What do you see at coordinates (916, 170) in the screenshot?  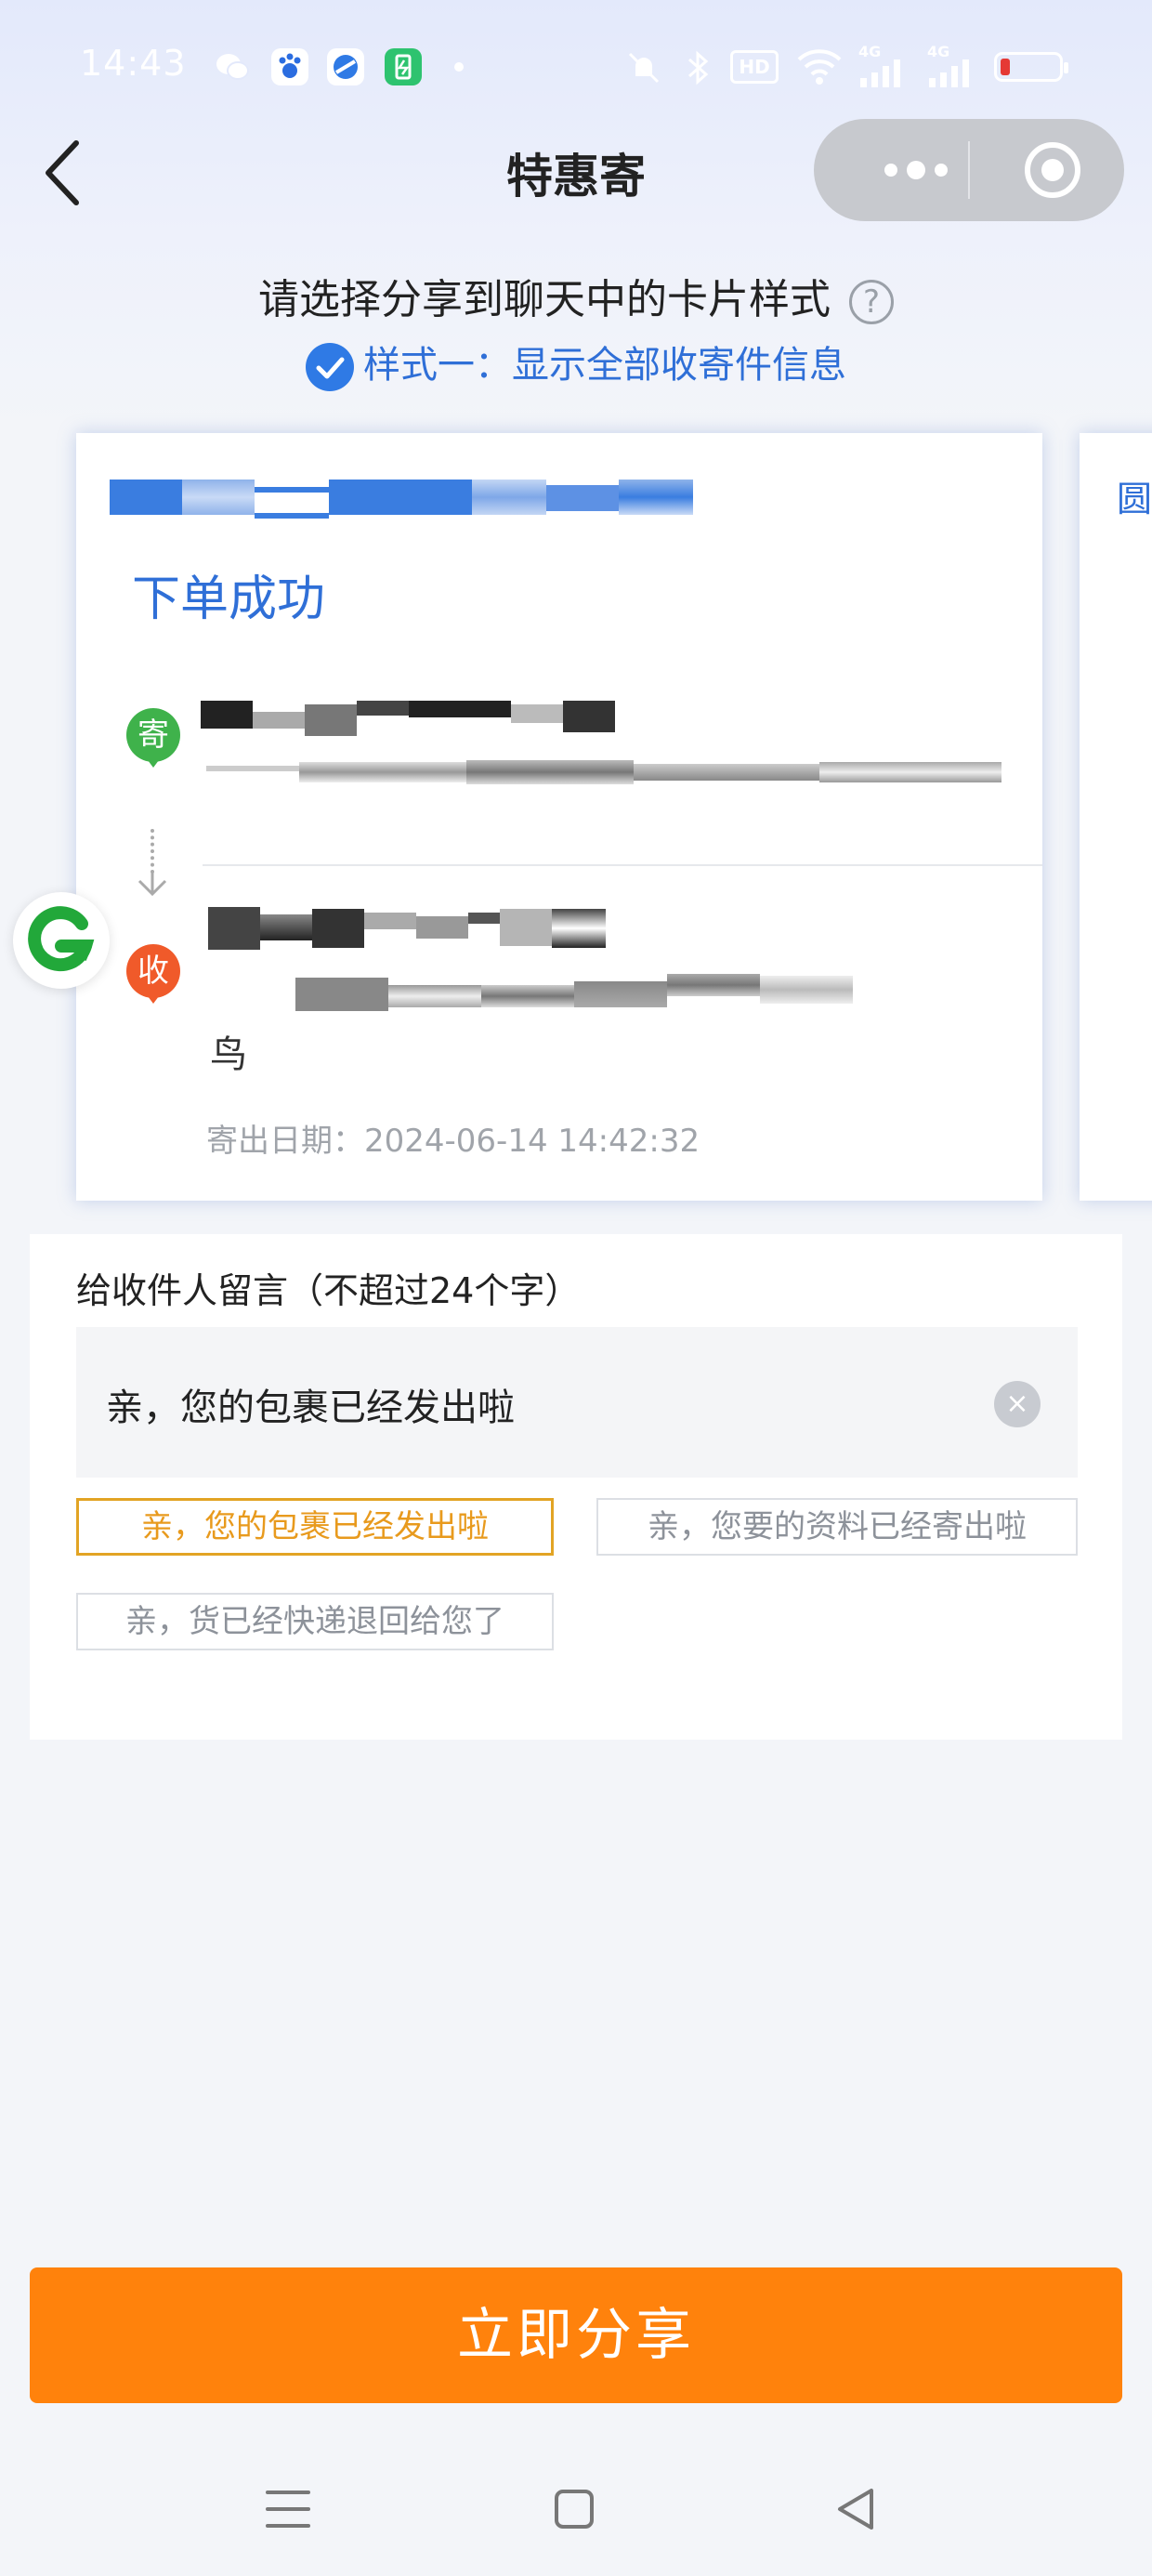 I see `more-dots-icon` at bounding box center [916, 170].